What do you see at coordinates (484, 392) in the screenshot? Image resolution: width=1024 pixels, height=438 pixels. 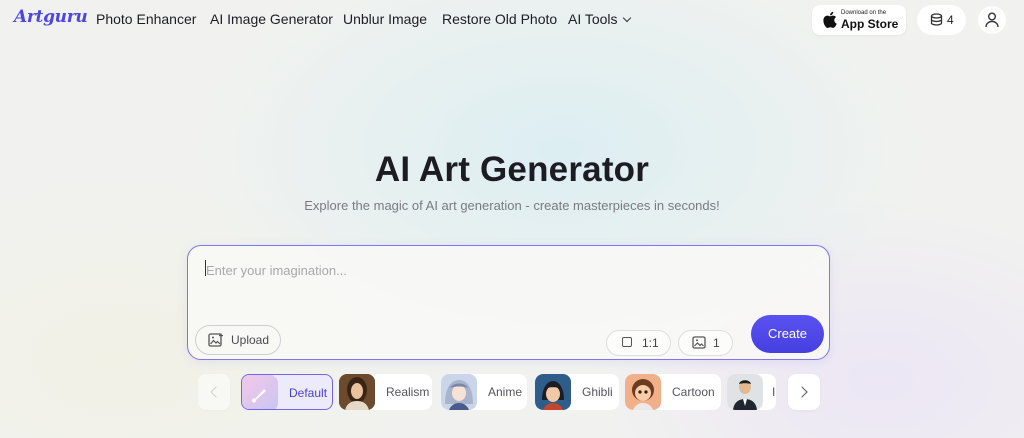 I see `style-anime: Anime` at bounding box center [484, 392].